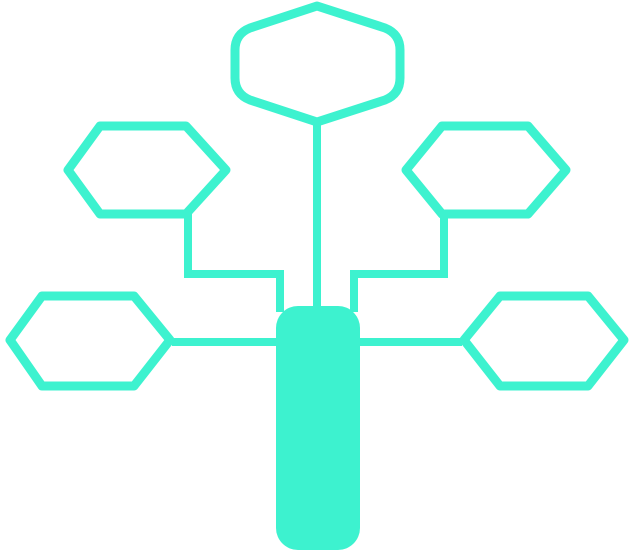  I want to click on connector-upper-right, so click(399, 262).